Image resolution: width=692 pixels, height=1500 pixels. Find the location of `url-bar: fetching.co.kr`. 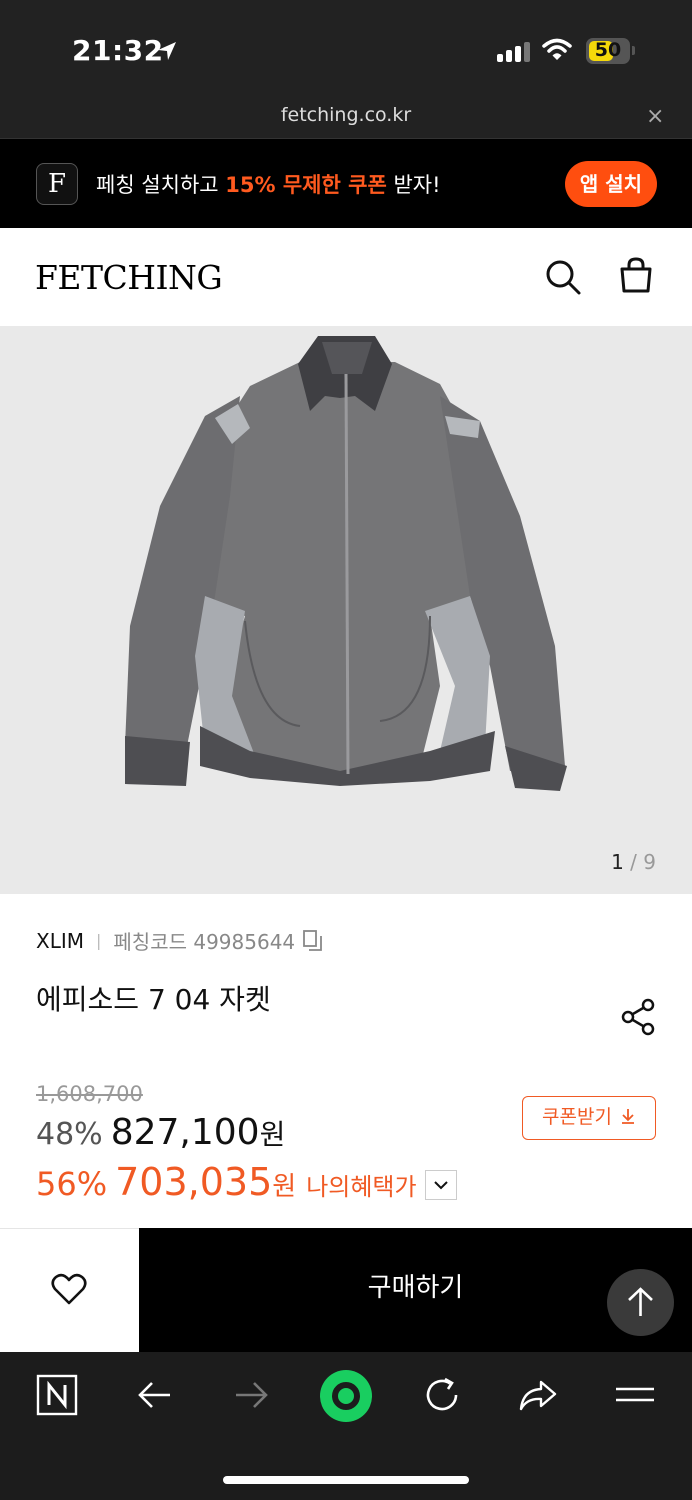

url-bar: fetching.co.kr is located at coordinates (346, 115).